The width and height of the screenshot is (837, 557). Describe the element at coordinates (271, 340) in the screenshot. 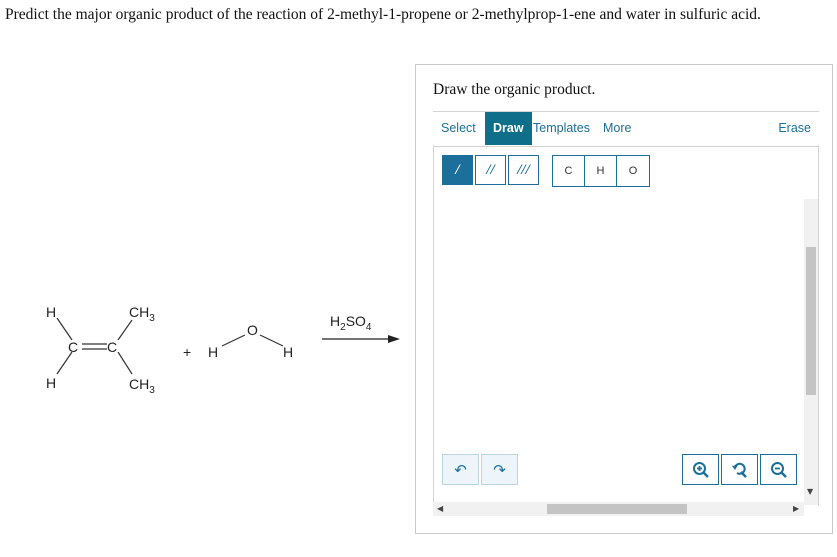

I see `bond-water-right` at that location.